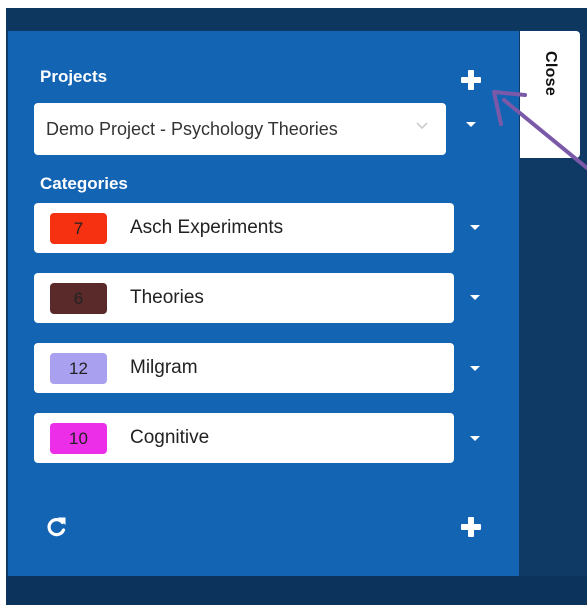 Image resolution: width=587 pixels, height=605 pixels. What do you see at coordinates (296, 590) in the screenshot?
I see `bottom-bar` at bounding box center [296, 590].